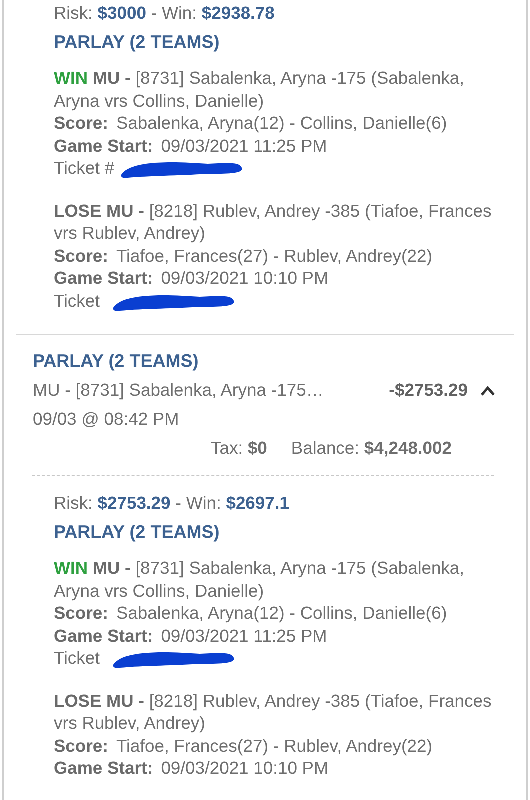 This screenshot has width=530, height=800. I want to click on tax-text: Tax: $0, so click(239, 448).